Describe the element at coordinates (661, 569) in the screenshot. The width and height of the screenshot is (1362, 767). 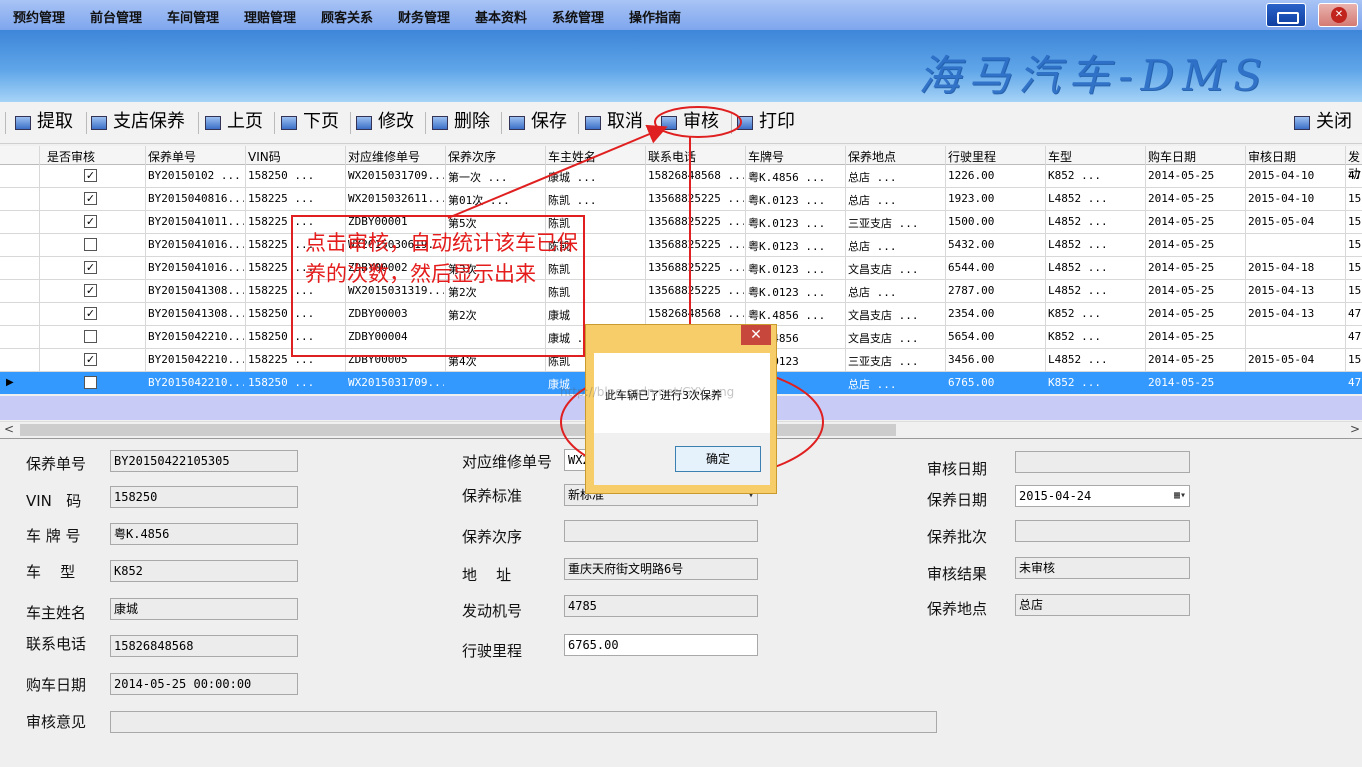
I see `address-field: 重庆天府街文明路6号` at that location.